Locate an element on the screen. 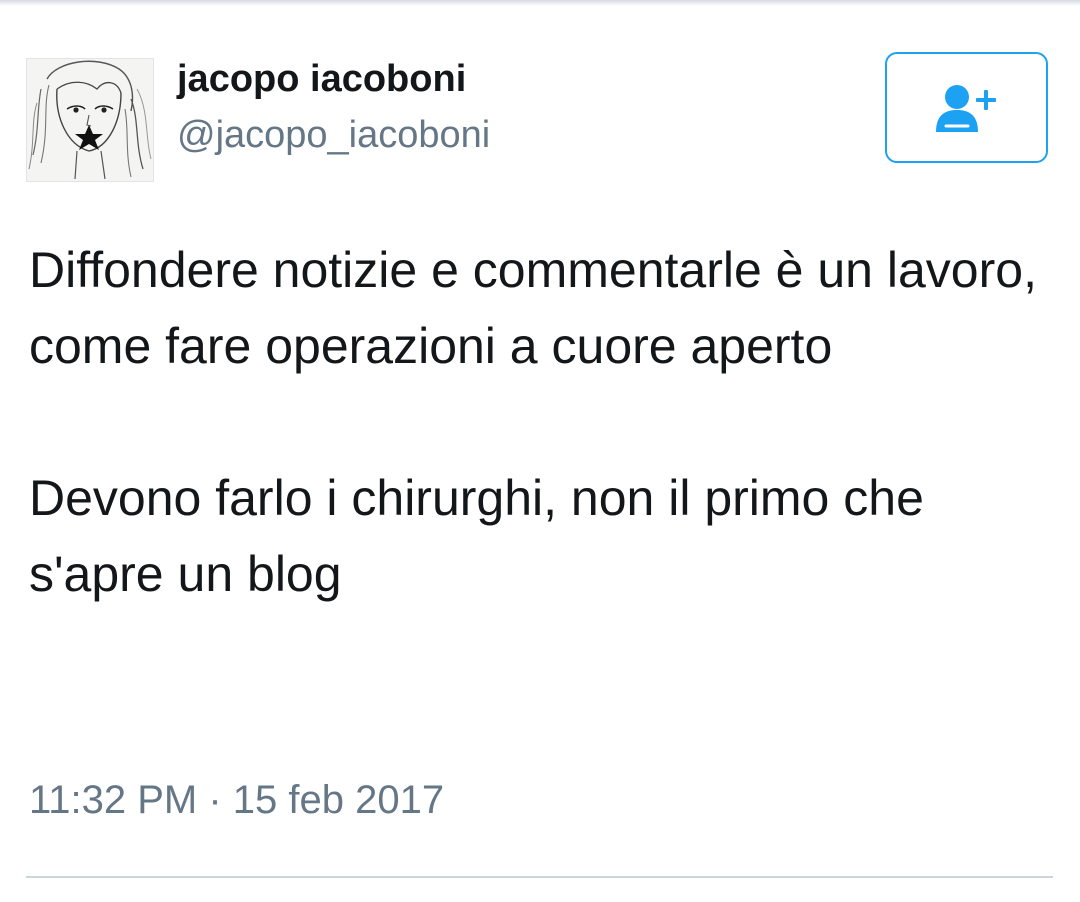 The height and width of the screenshot is (902, 1080). avatar is located at coordinates (90, 120).